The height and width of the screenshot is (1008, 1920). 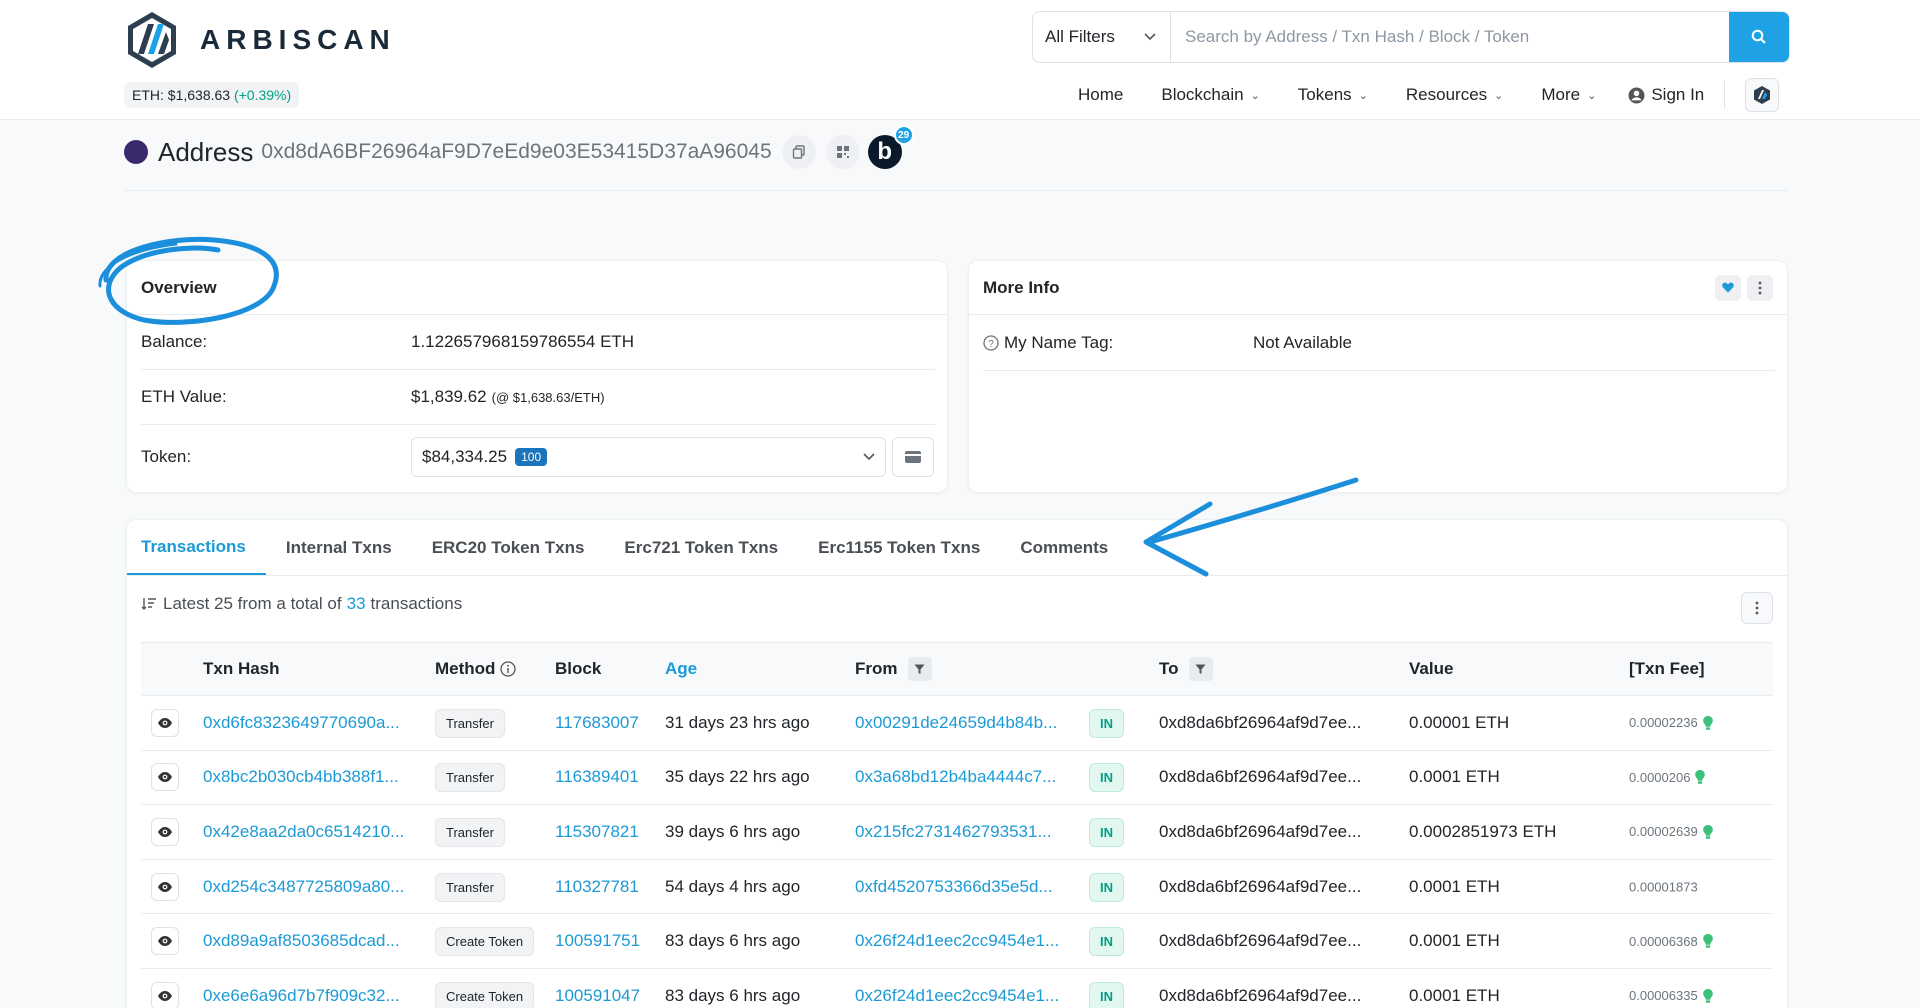 I want to click on age-cell: 54 days 4 hrs ago, so click(x=733, y=886).